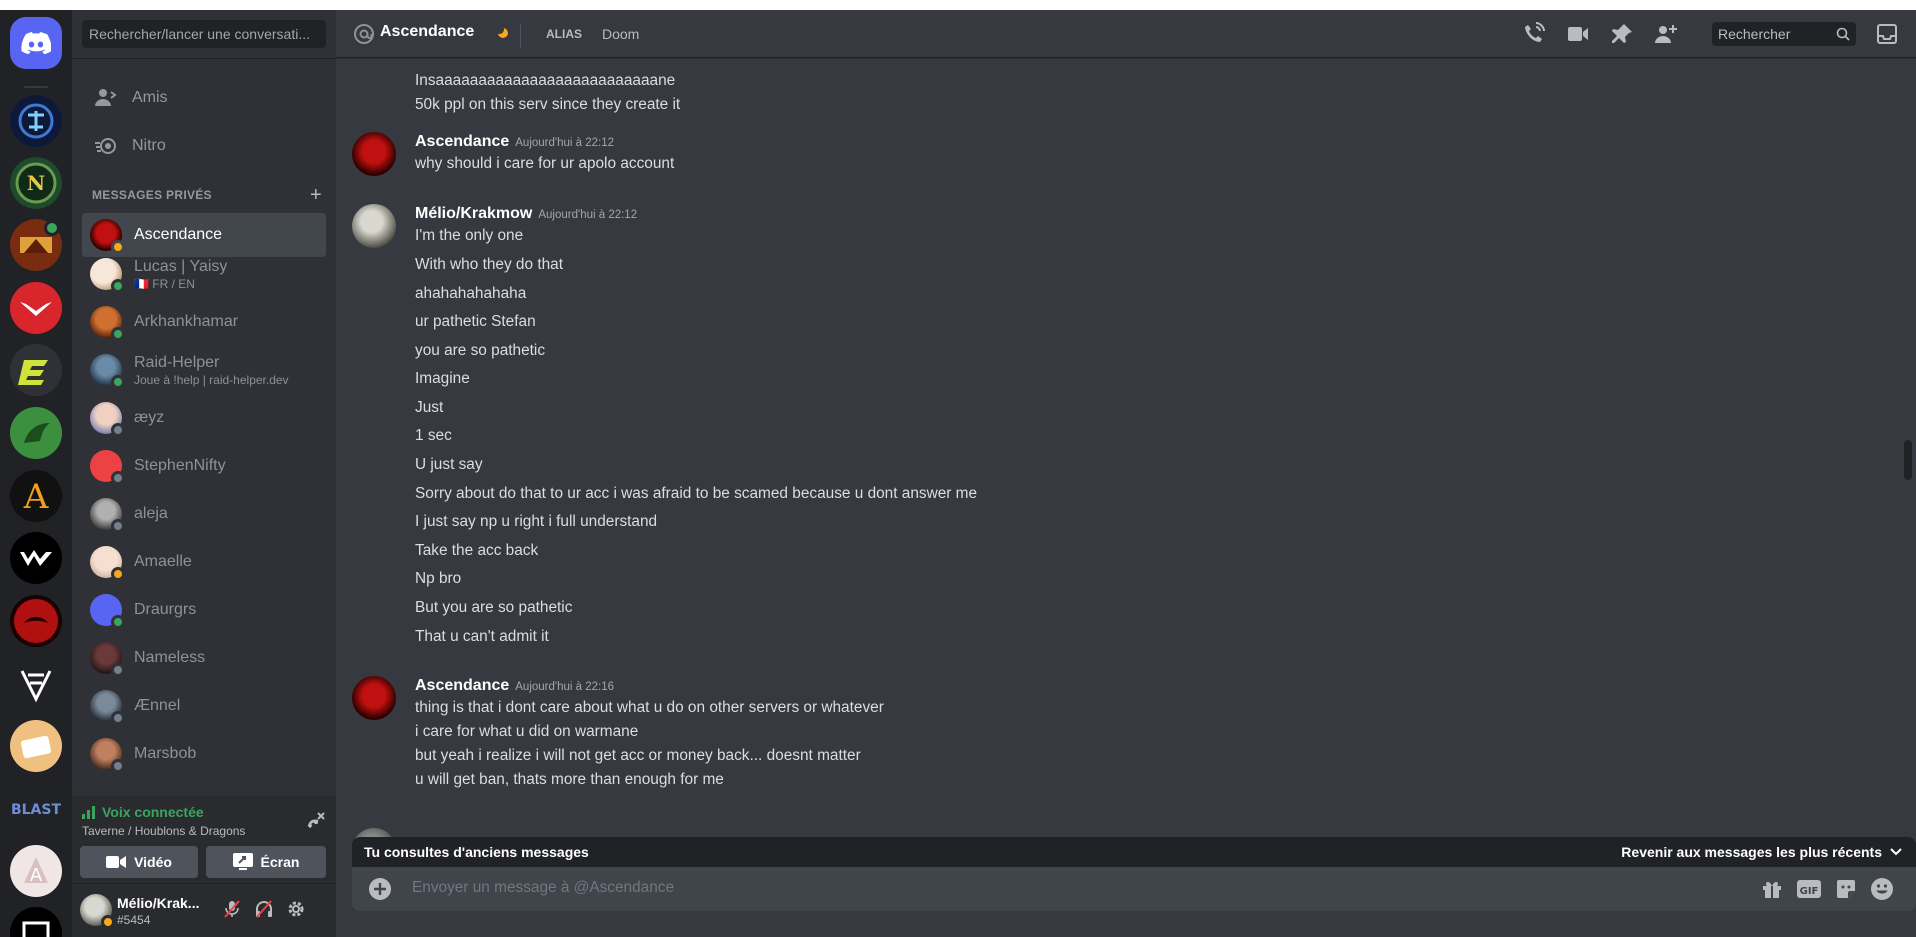 The width and height of the screenshot is (1916, 937). What do you see at coordinates (163, 831) in the screenshot?
I see `voice-channel-name: Taverne / Houblons & Dragons` at bounding box center [163, 831].